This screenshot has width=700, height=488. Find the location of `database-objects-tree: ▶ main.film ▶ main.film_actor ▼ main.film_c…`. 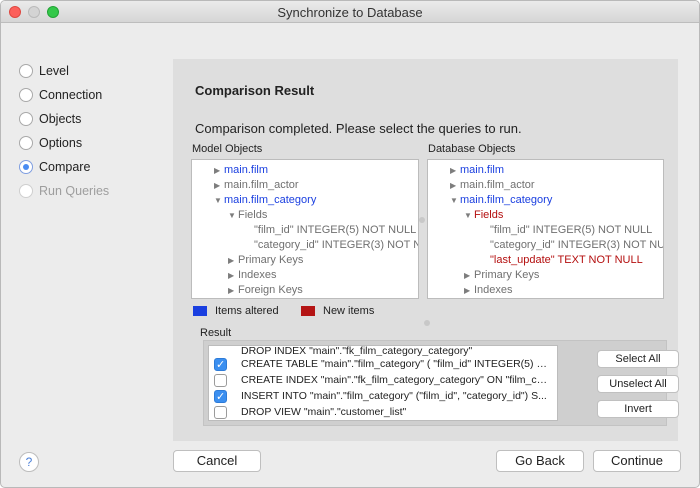

database-objects-tree: ▶ main.film ▶ main.film_actor ▼ main.film_c… is located at coordinates (545, 229).